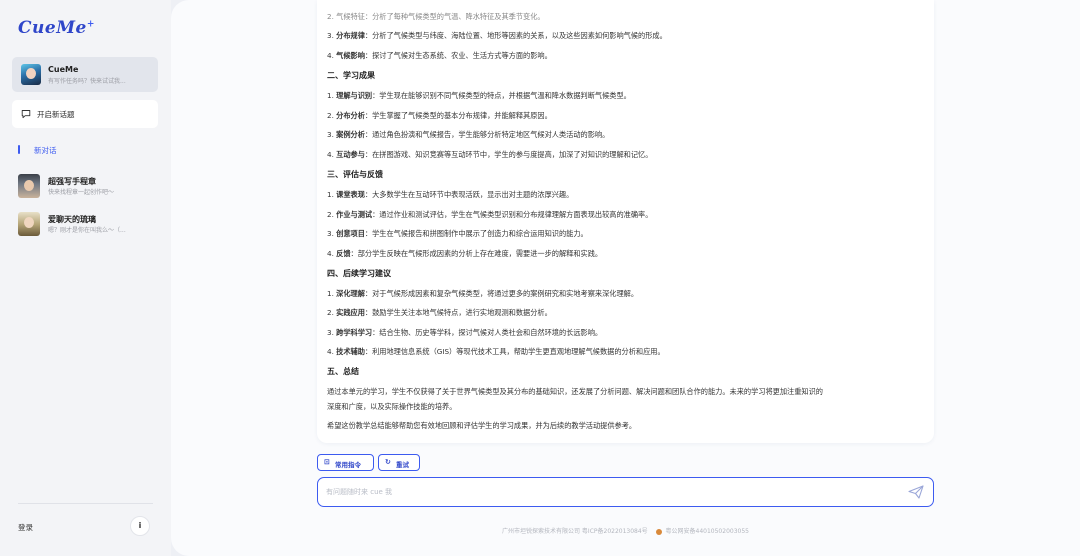 This screenshot has height=556, width=1080. I want to click on chat-title: 超强写手程章, so click(72, 181).